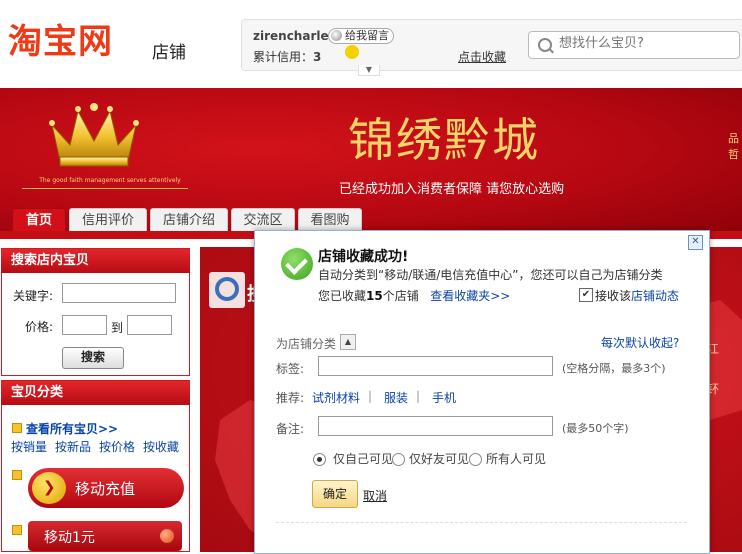 This screenshot has width=742, height=554. I want to click on count-suffix: 个店铺, so click(400, 296).